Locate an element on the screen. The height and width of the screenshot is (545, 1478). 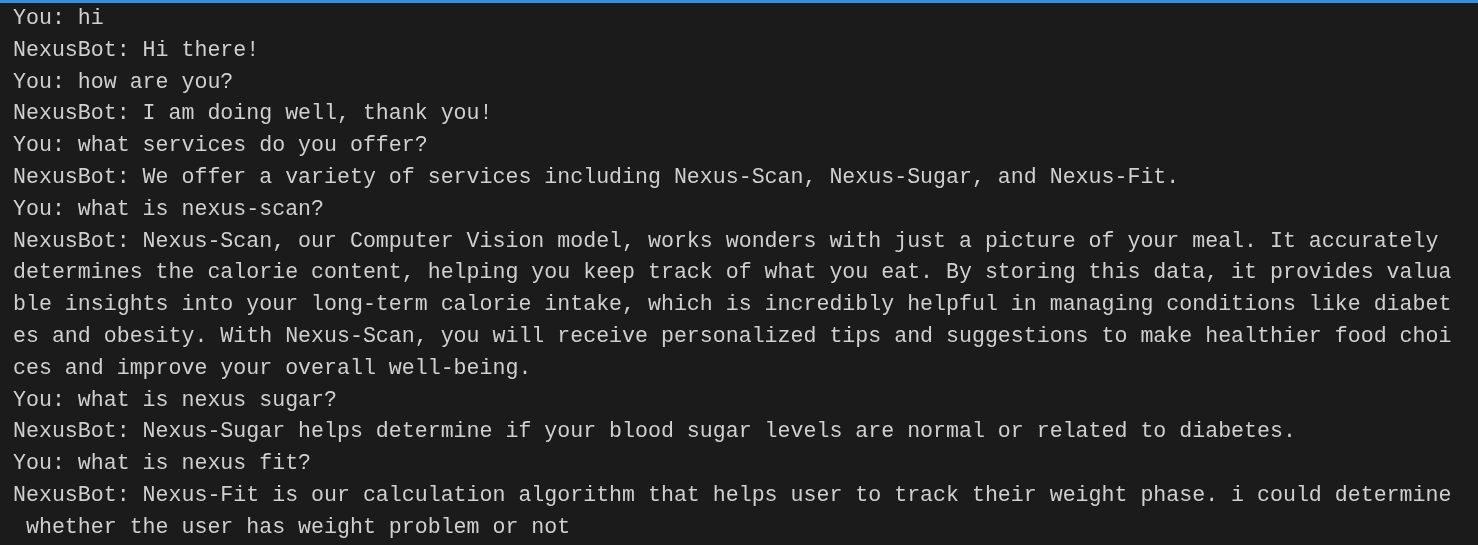
terminal-line: determines the calorie content, helping you keep track of what you eat. By storing this data, it provides valua is located at coordinates (732, 273).